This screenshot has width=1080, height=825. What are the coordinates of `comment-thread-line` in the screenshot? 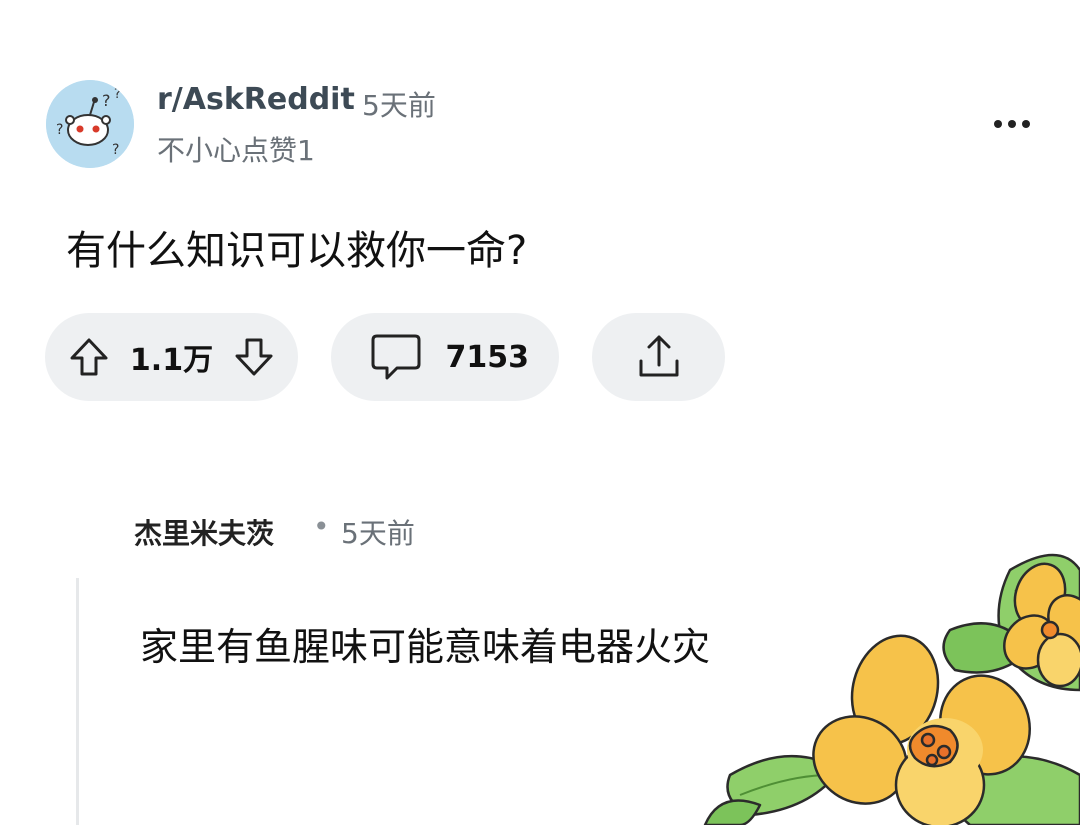 It's located at (77, 701).